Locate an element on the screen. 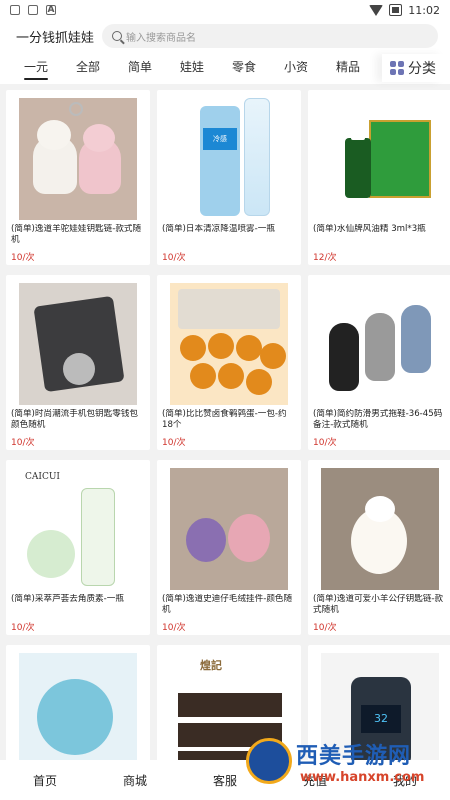 Image resolution: width=450 pixels, height=800 pixels. tab-jiandan: 简单 is located at coordinates (140, 68).